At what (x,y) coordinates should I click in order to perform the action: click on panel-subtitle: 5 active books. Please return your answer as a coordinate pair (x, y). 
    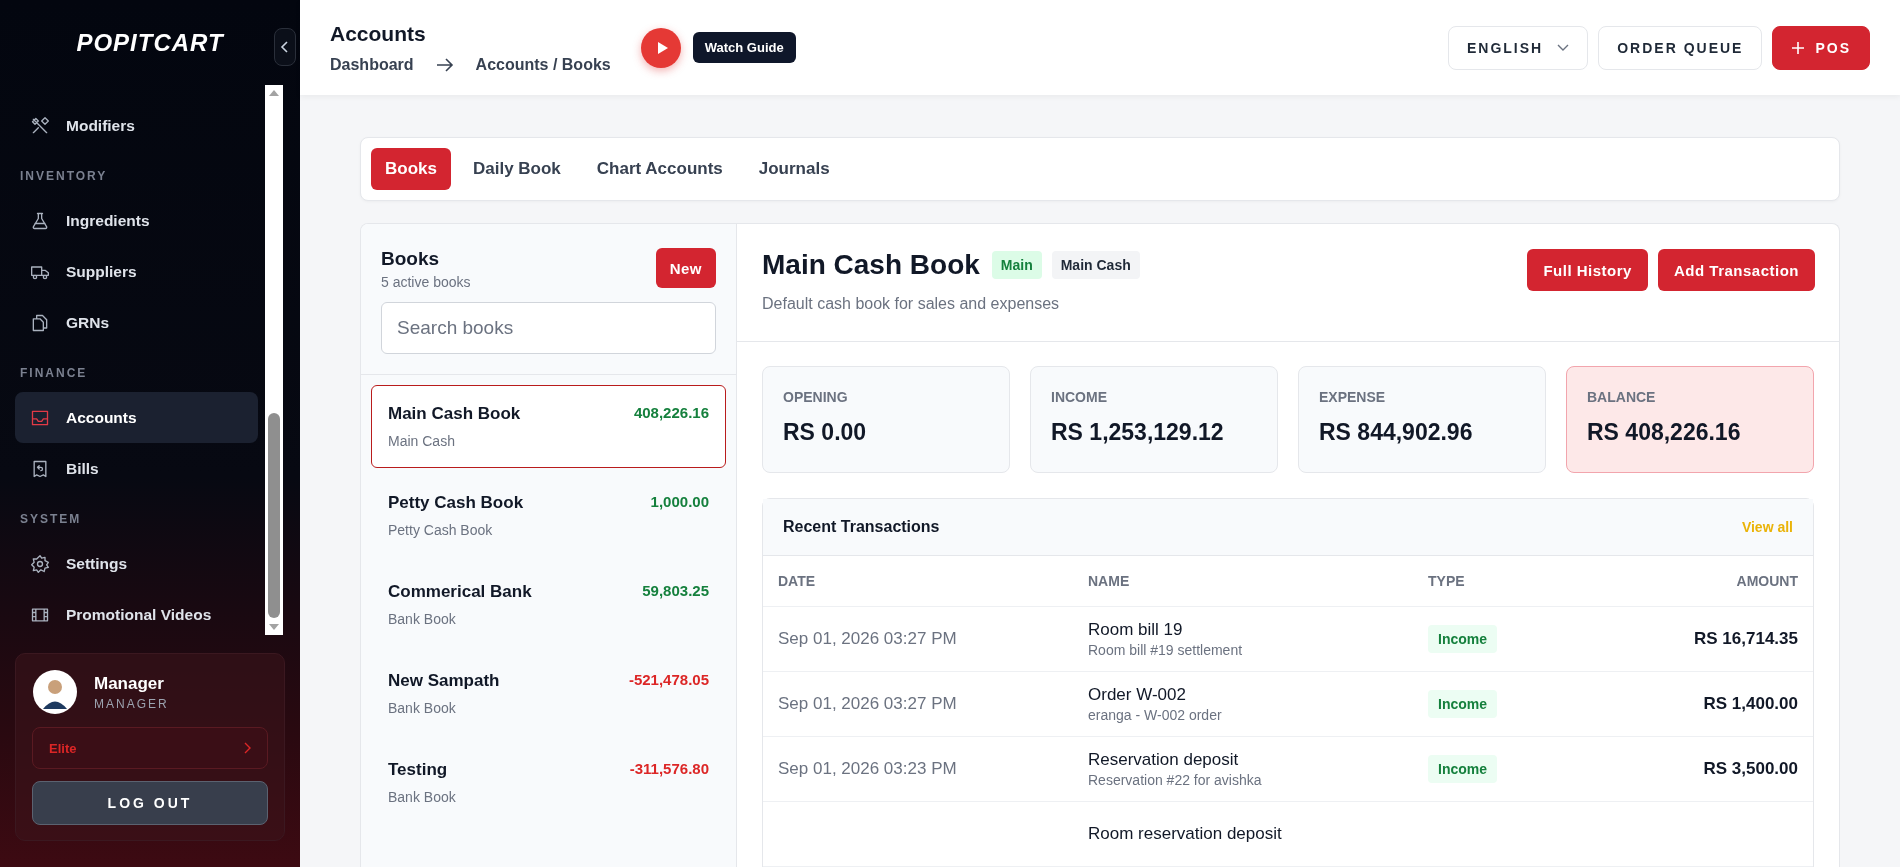
    Looking at the image, I should click on (426, 282).